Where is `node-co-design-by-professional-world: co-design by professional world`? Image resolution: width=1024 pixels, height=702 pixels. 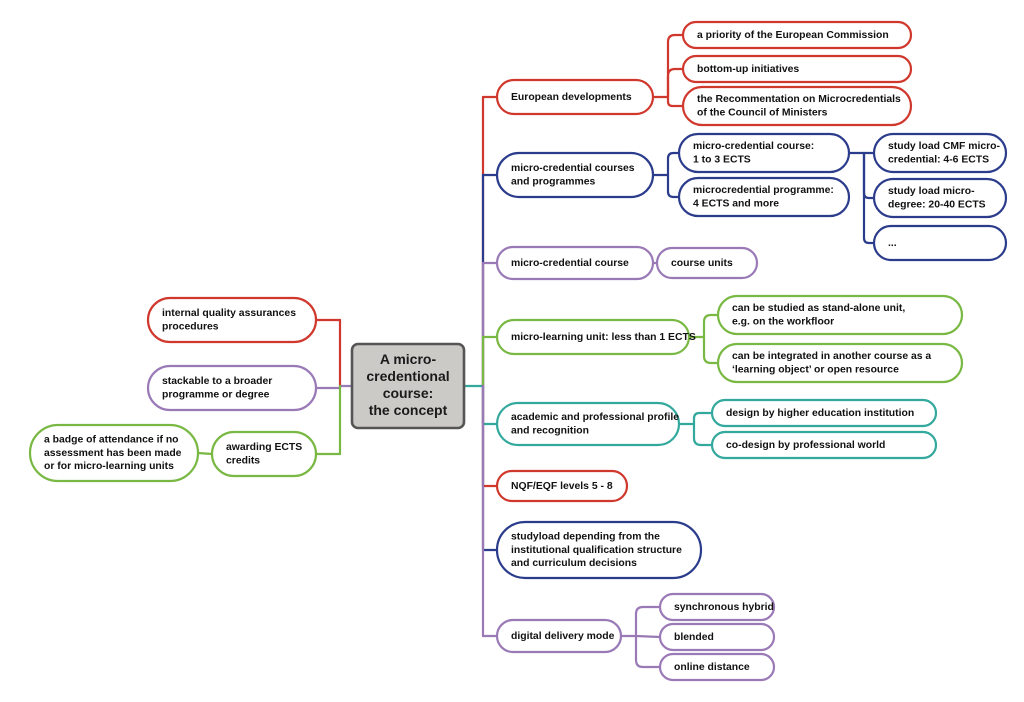 node-co-design-by-professional-world: co-design by professional world is located at coordinates (824, 445).